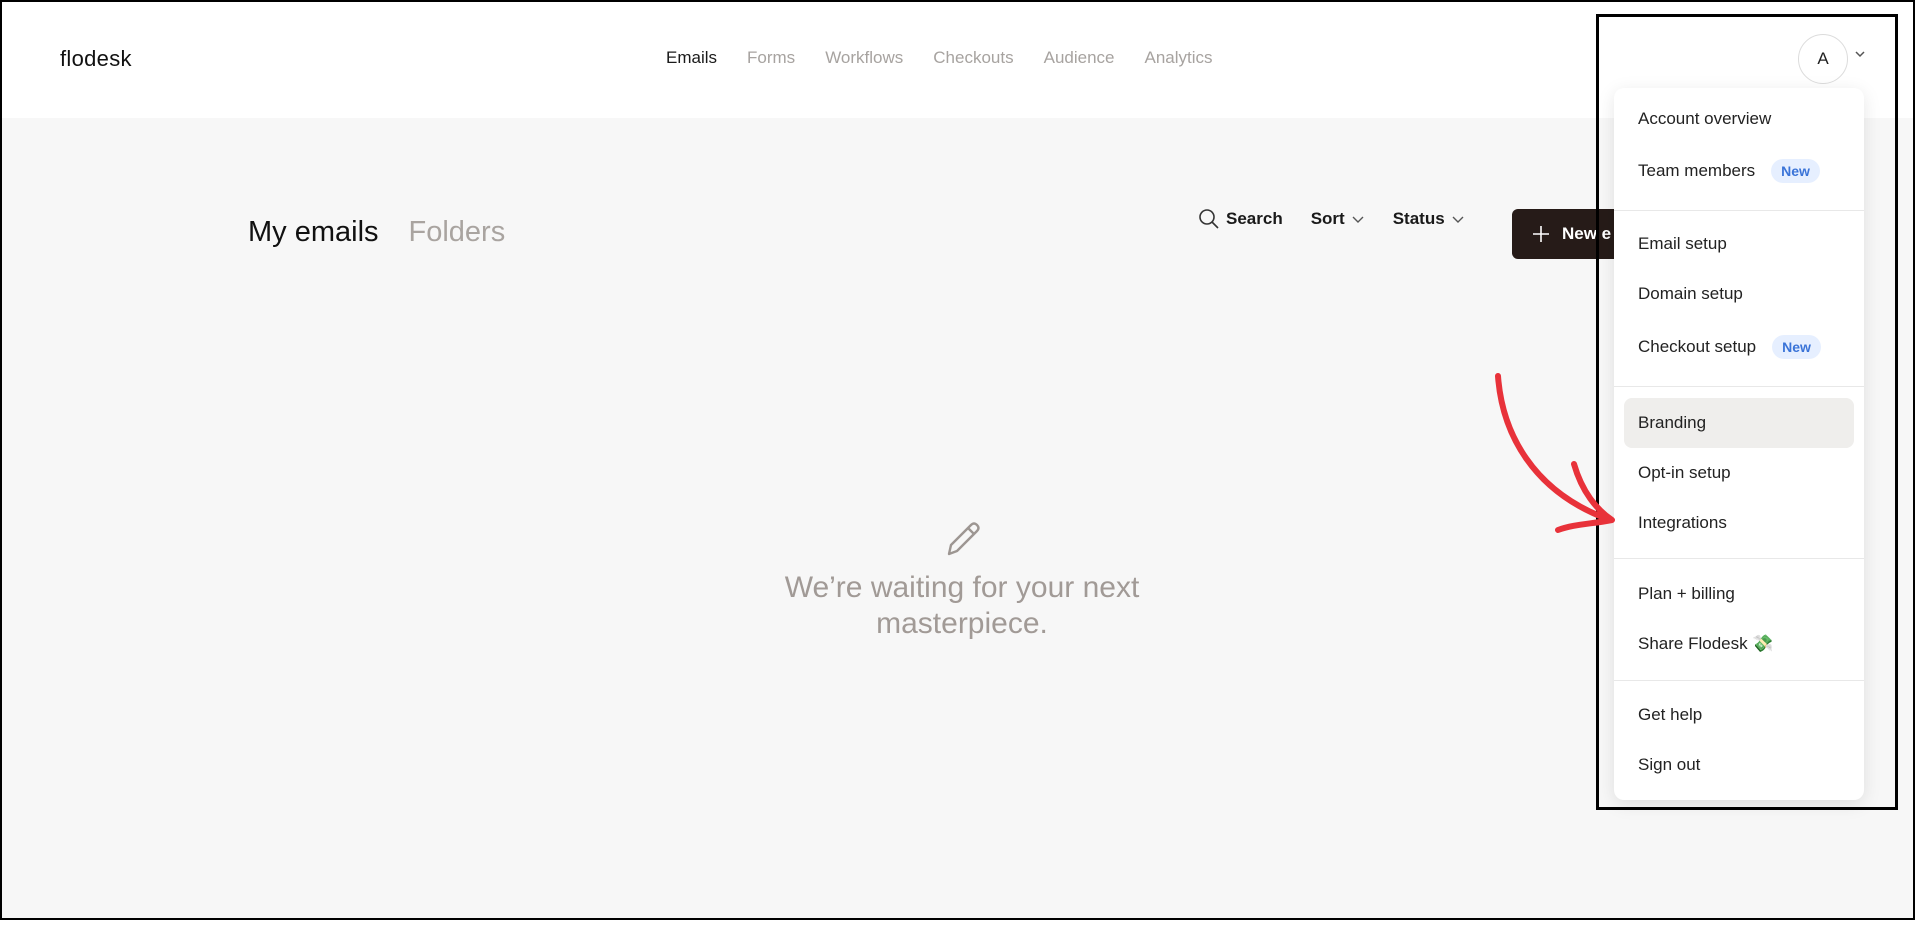  What do you see at coordinates (963, 539) in the screenshot?
I see `pencil-icon` at bounding box center [963, 539].